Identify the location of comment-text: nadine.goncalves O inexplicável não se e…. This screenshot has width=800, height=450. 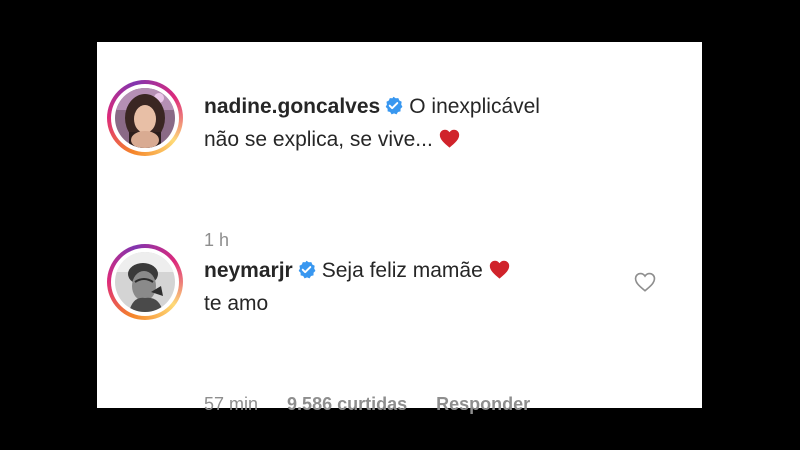
(424, 123).